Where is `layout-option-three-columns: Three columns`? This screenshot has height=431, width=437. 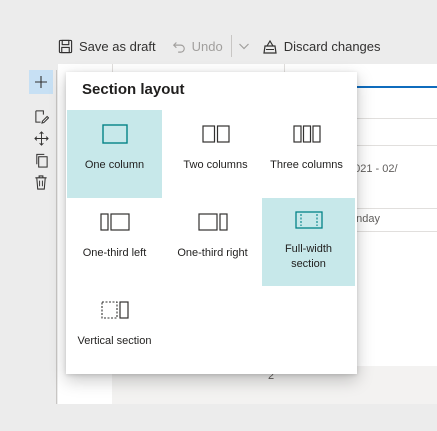
layout-option-three-columns: Three columns is located at coordinates (306, 154).